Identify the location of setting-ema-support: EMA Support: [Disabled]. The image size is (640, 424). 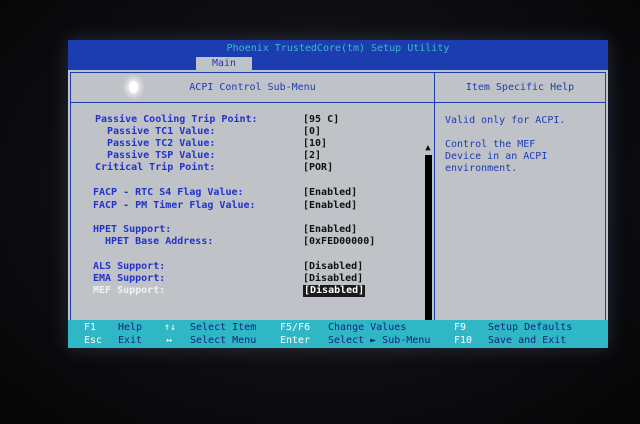
(246, 279).